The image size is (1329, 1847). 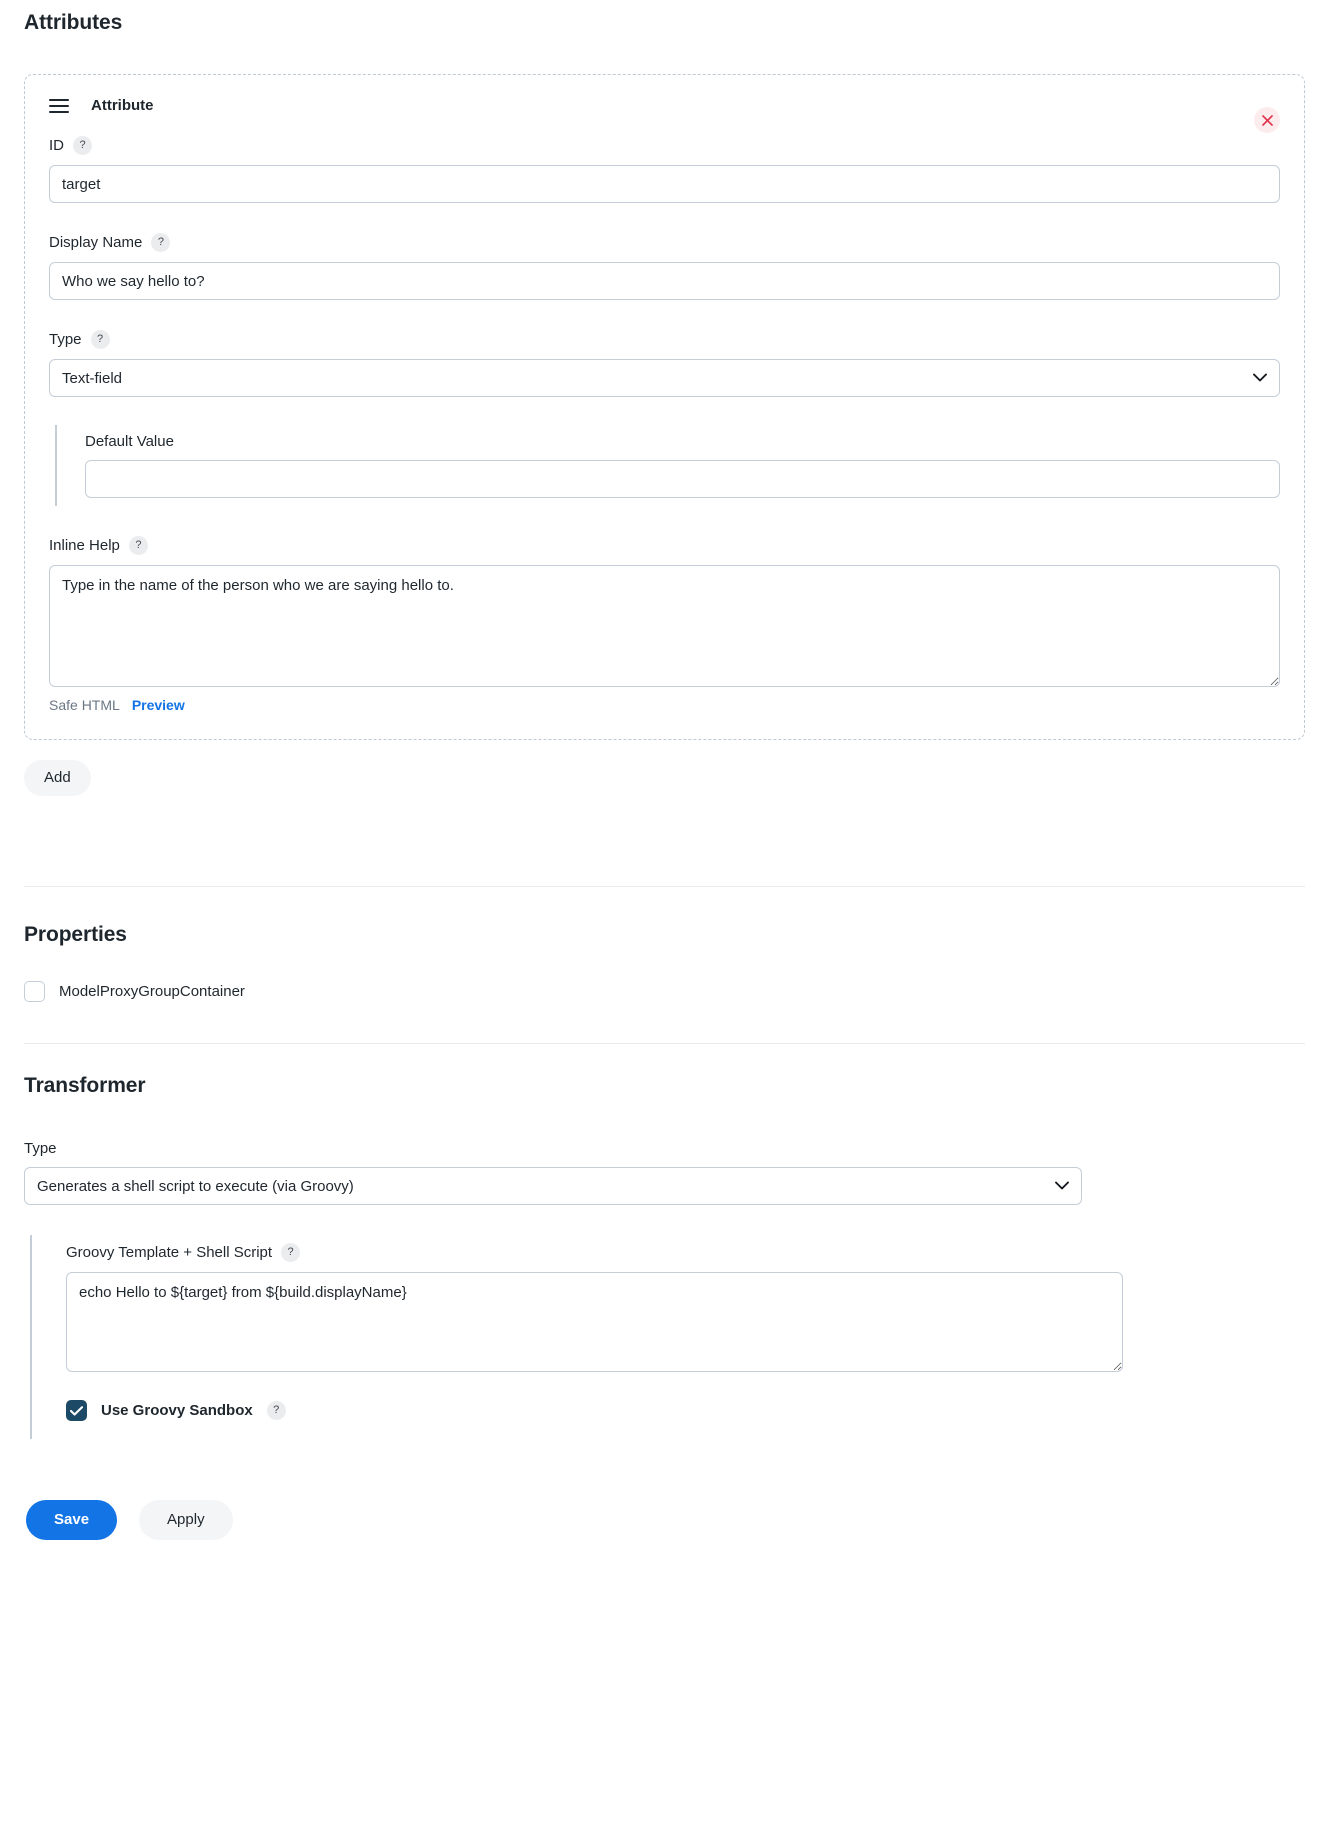 What do you see at coordinates (291, 1252) in the screenshot?
I see `groovy-script-help-icon: ?` at bounding box center [291, 1252].